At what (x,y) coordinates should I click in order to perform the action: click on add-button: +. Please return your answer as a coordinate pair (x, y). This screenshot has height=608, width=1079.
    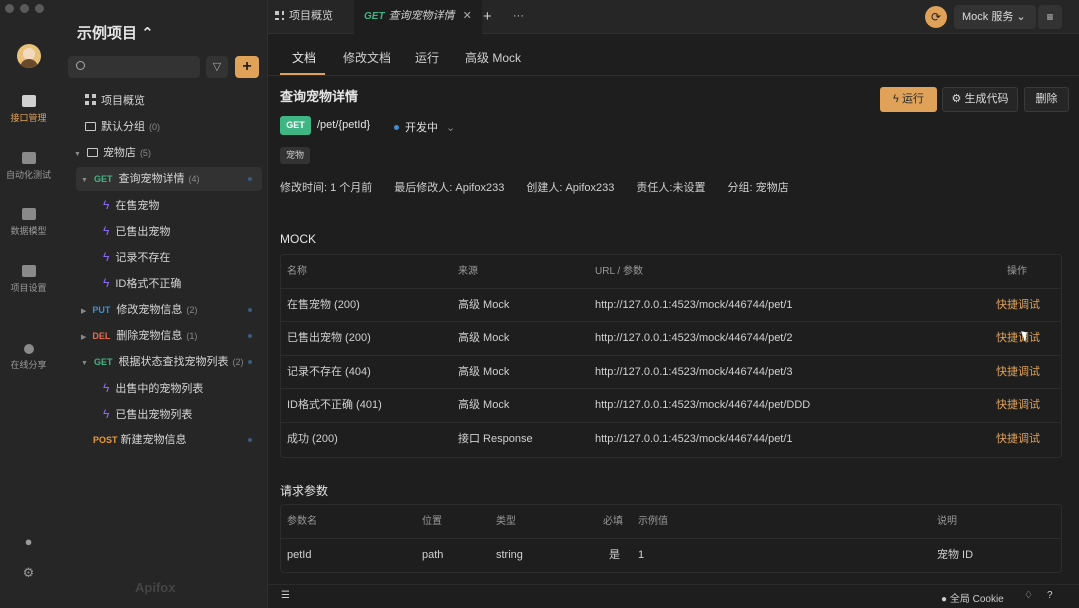
    Looking at the image, I should click on (247, 67).